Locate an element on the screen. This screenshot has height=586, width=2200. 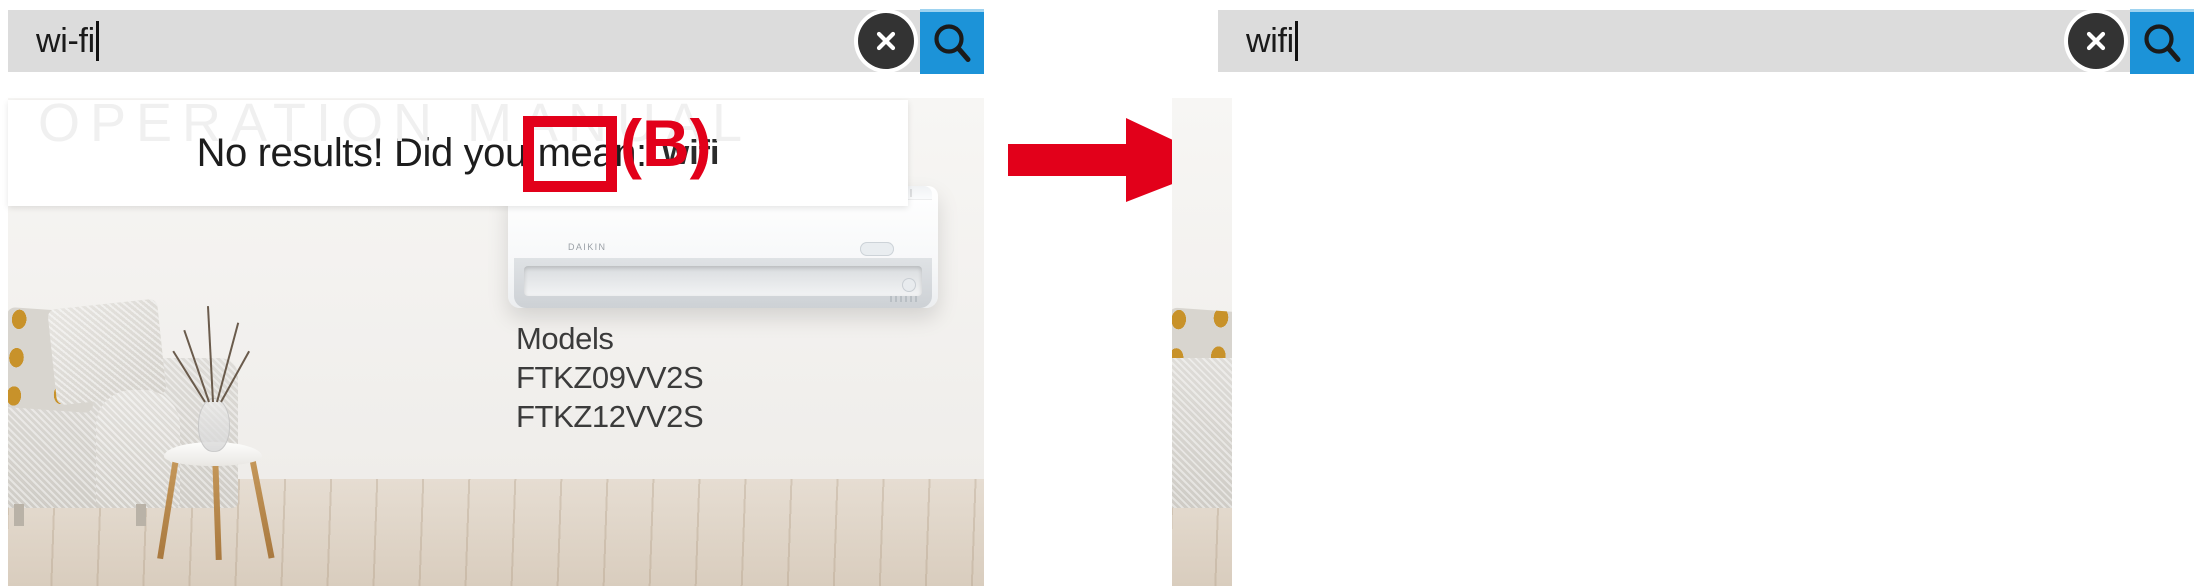
search-input-after: wifi is located at coordinates (1643, 41).